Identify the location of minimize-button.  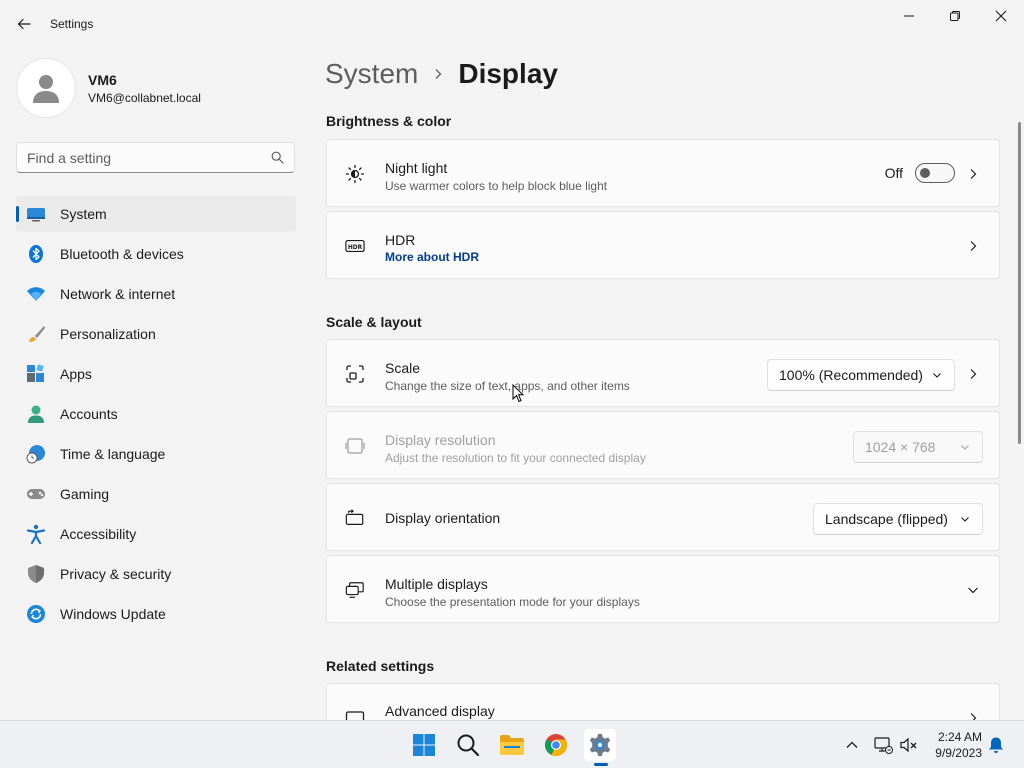
(909, 16).